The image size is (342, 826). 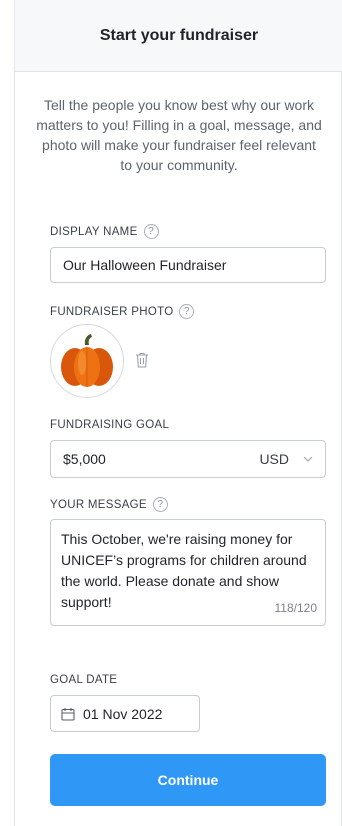 What do you see at coordinates (308, 459) in the screenshot?
I see `chevron-down-icon` at bounding box center [308, 459].